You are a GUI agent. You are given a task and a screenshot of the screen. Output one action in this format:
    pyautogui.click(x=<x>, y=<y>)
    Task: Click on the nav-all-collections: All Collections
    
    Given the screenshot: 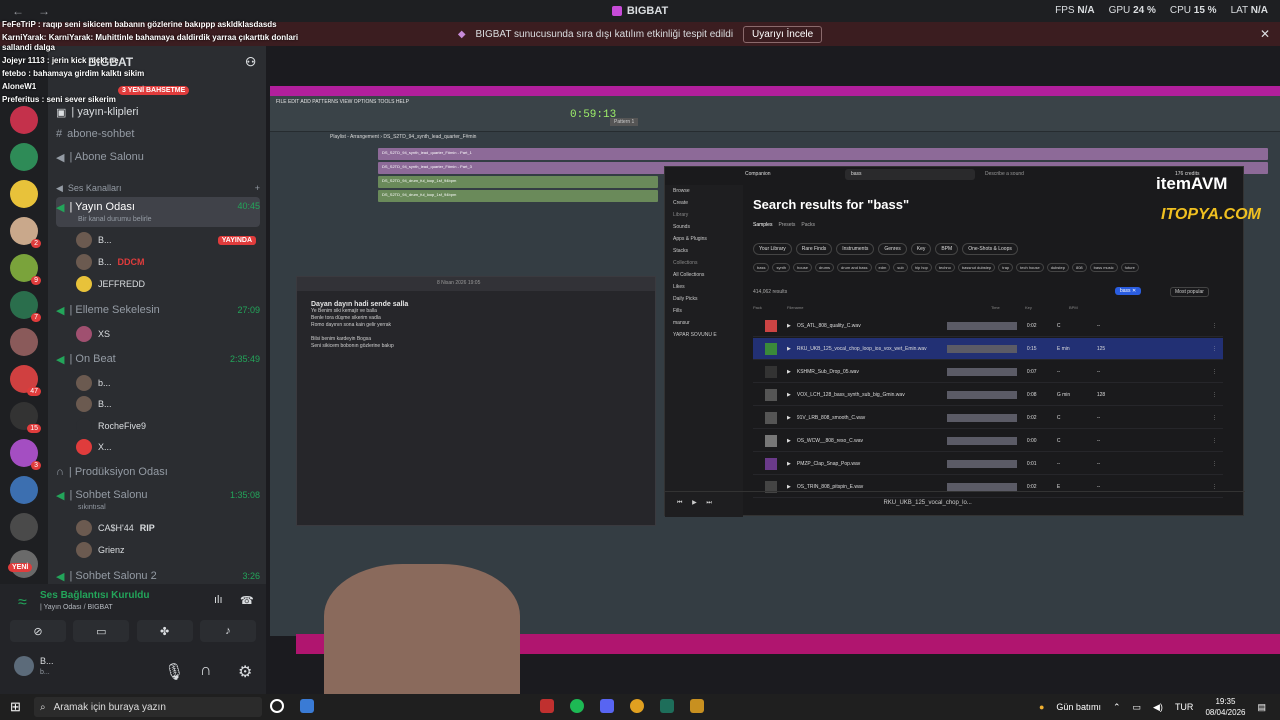 What is the action you would take?
    pyautogui.click(x=704, y=275)
    